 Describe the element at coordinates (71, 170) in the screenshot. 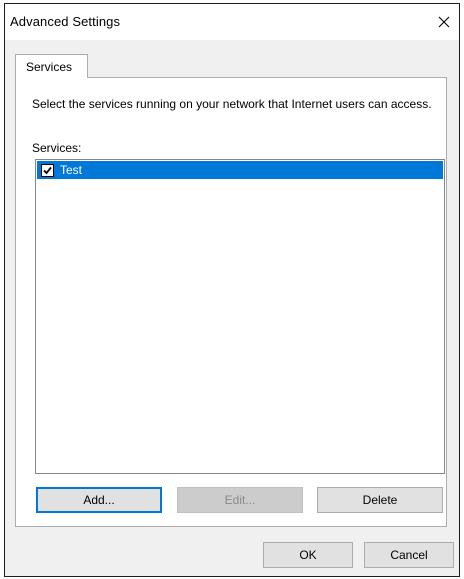

I see `service-label: Test` at that location.